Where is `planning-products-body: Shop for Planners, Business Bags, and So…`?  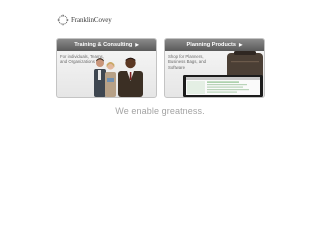 planning-products-body: Shop for Planners, Business Bags, and So… is located at coordinates (214, 74).